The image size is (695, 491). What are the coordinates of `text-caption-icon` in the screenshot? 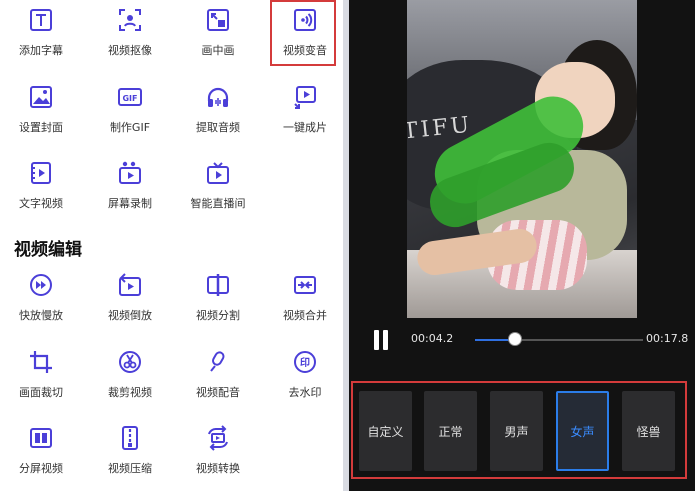 It's located at (41, 20).